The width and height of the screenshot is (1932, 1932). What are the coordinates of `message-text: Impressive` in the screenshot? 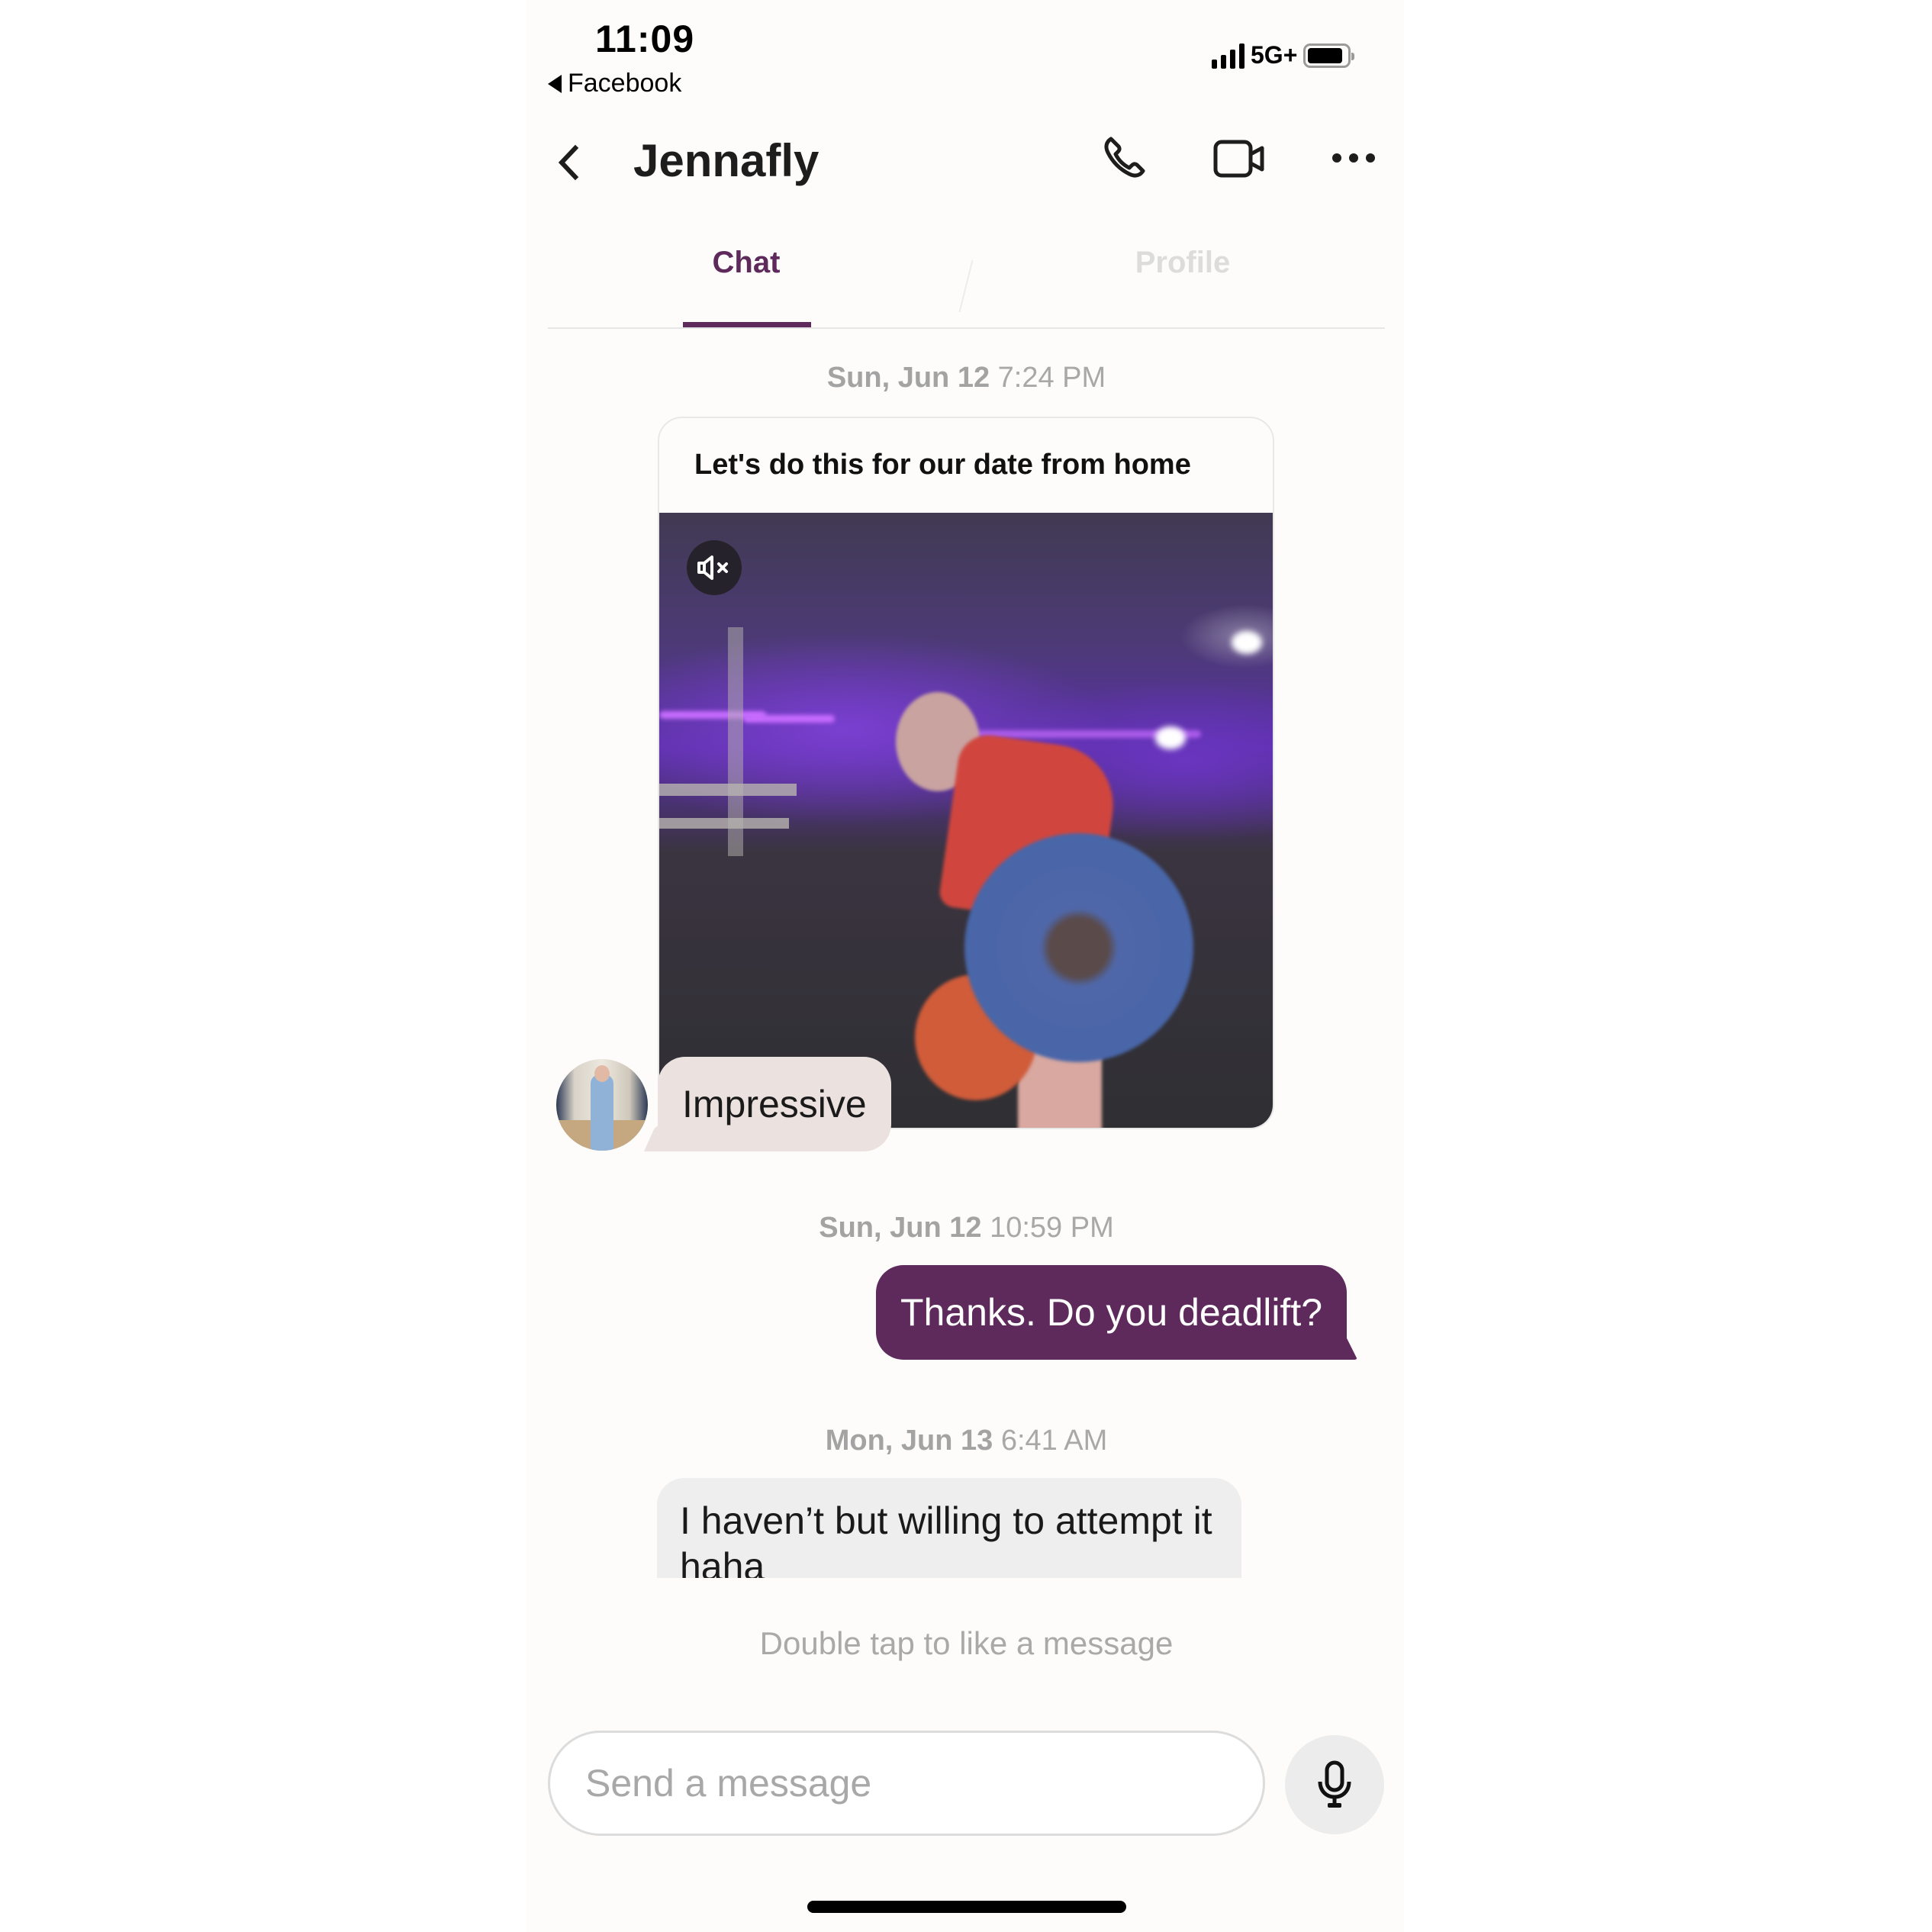 It's located at (774, 1104).